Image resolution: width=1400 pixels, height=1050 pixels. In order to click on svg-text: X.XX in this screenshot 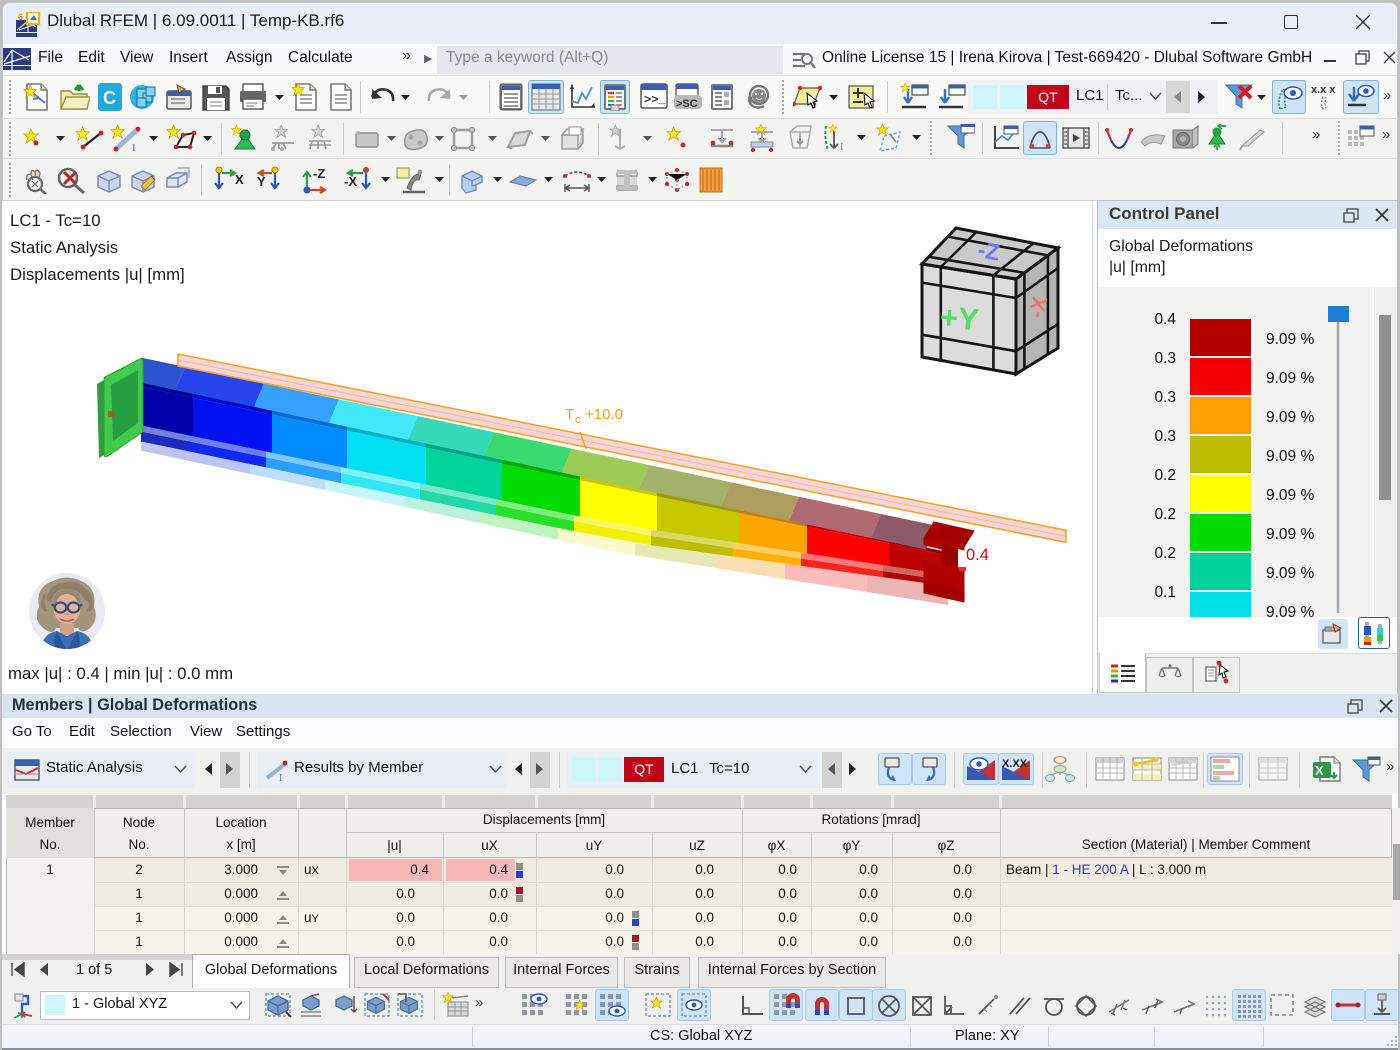, I will do `click(1015, 764)`.